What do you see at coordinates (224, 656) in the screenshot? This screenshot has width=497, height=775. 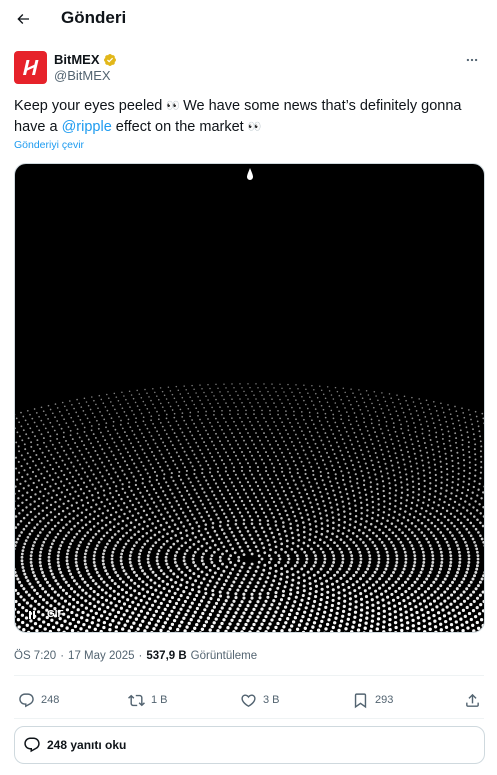 I see `views-label: Görüntüleme` at bounding box center [224, 656].